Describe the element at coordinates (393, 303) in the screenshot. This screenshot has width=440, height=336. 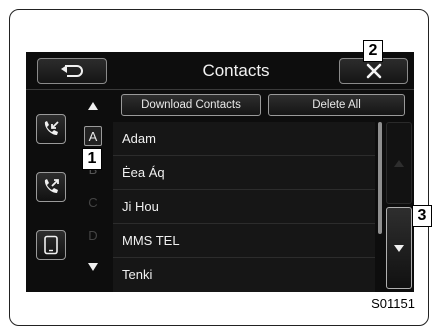
I see `figure-code: S01151` at that location.